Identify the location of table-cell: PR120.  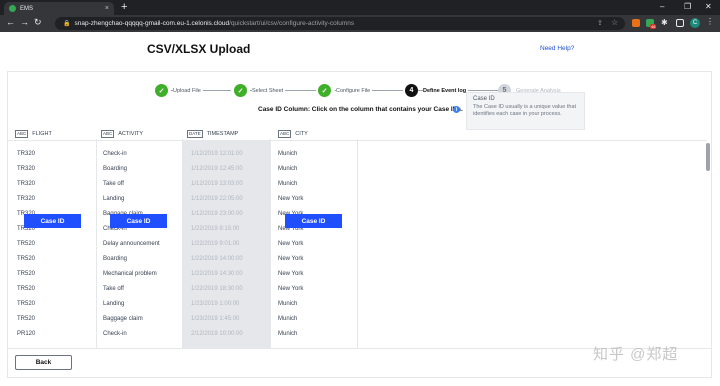
(26, 334).